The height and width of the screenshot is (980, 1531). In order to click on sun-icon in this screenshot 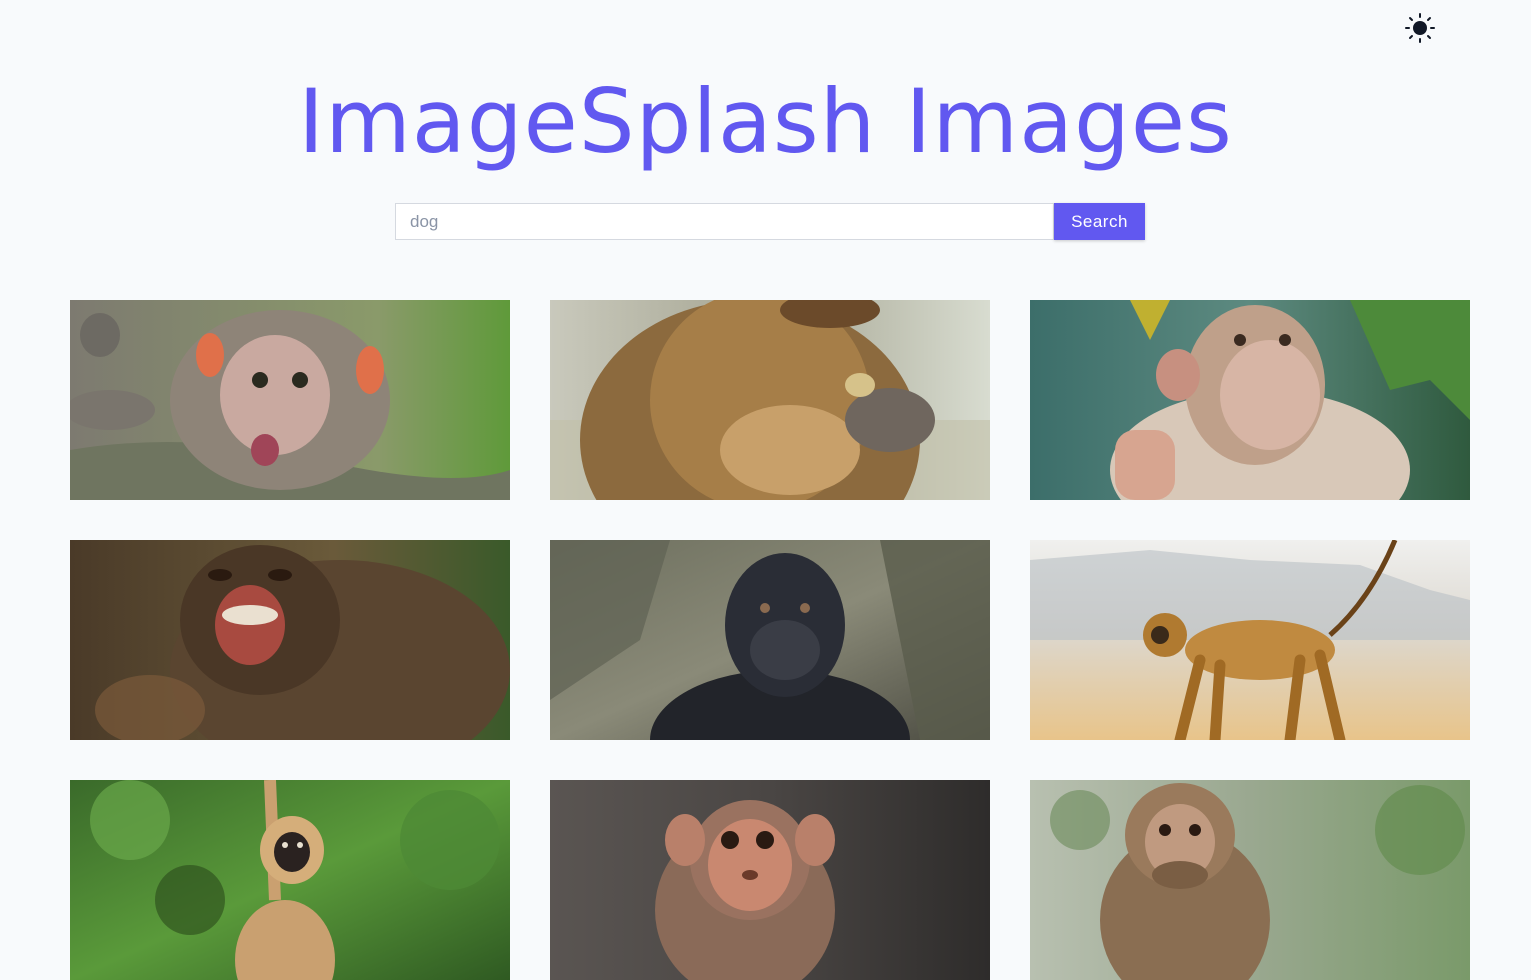, I will do `click(1420, 28)`.